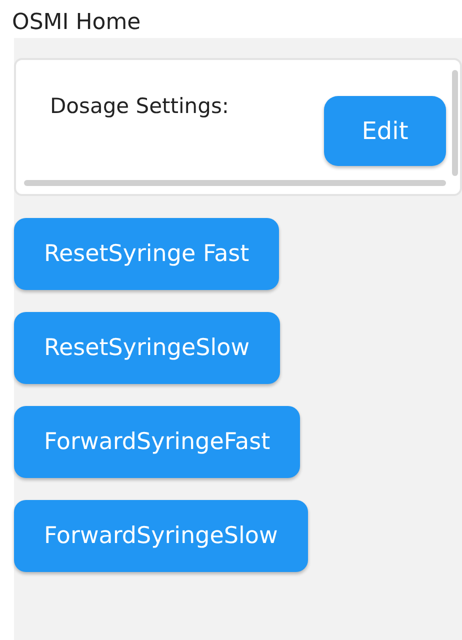 The width and height of the screenshot is (462, 640). What do you see at coordinates (140, 106) in the screenshot?
I see `dosage-settings-label: Dosage Settings:` at bounding box center [140, 106].